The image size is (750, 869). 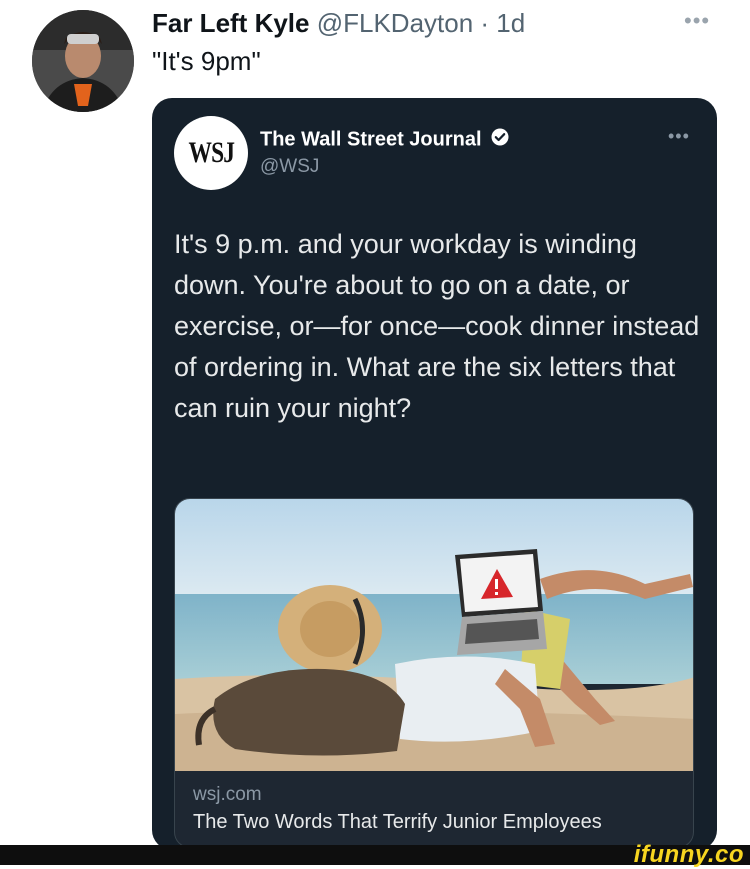 What do you see at coordinates (227, 795) in the screenshot?
I see `link-domain: wsj.com` at bounding box center [227, 795].